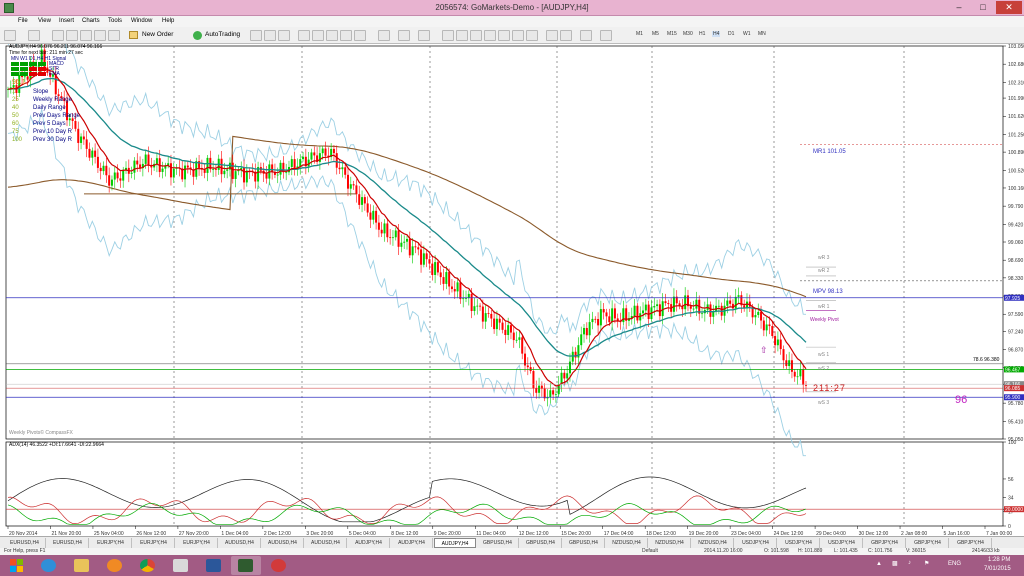 The image size is (1024, 576). What do you see at coordinates (1016, 315) in the screenshot?
I see `price-tick-label: 97.590` at bounding box center [1016, 315].